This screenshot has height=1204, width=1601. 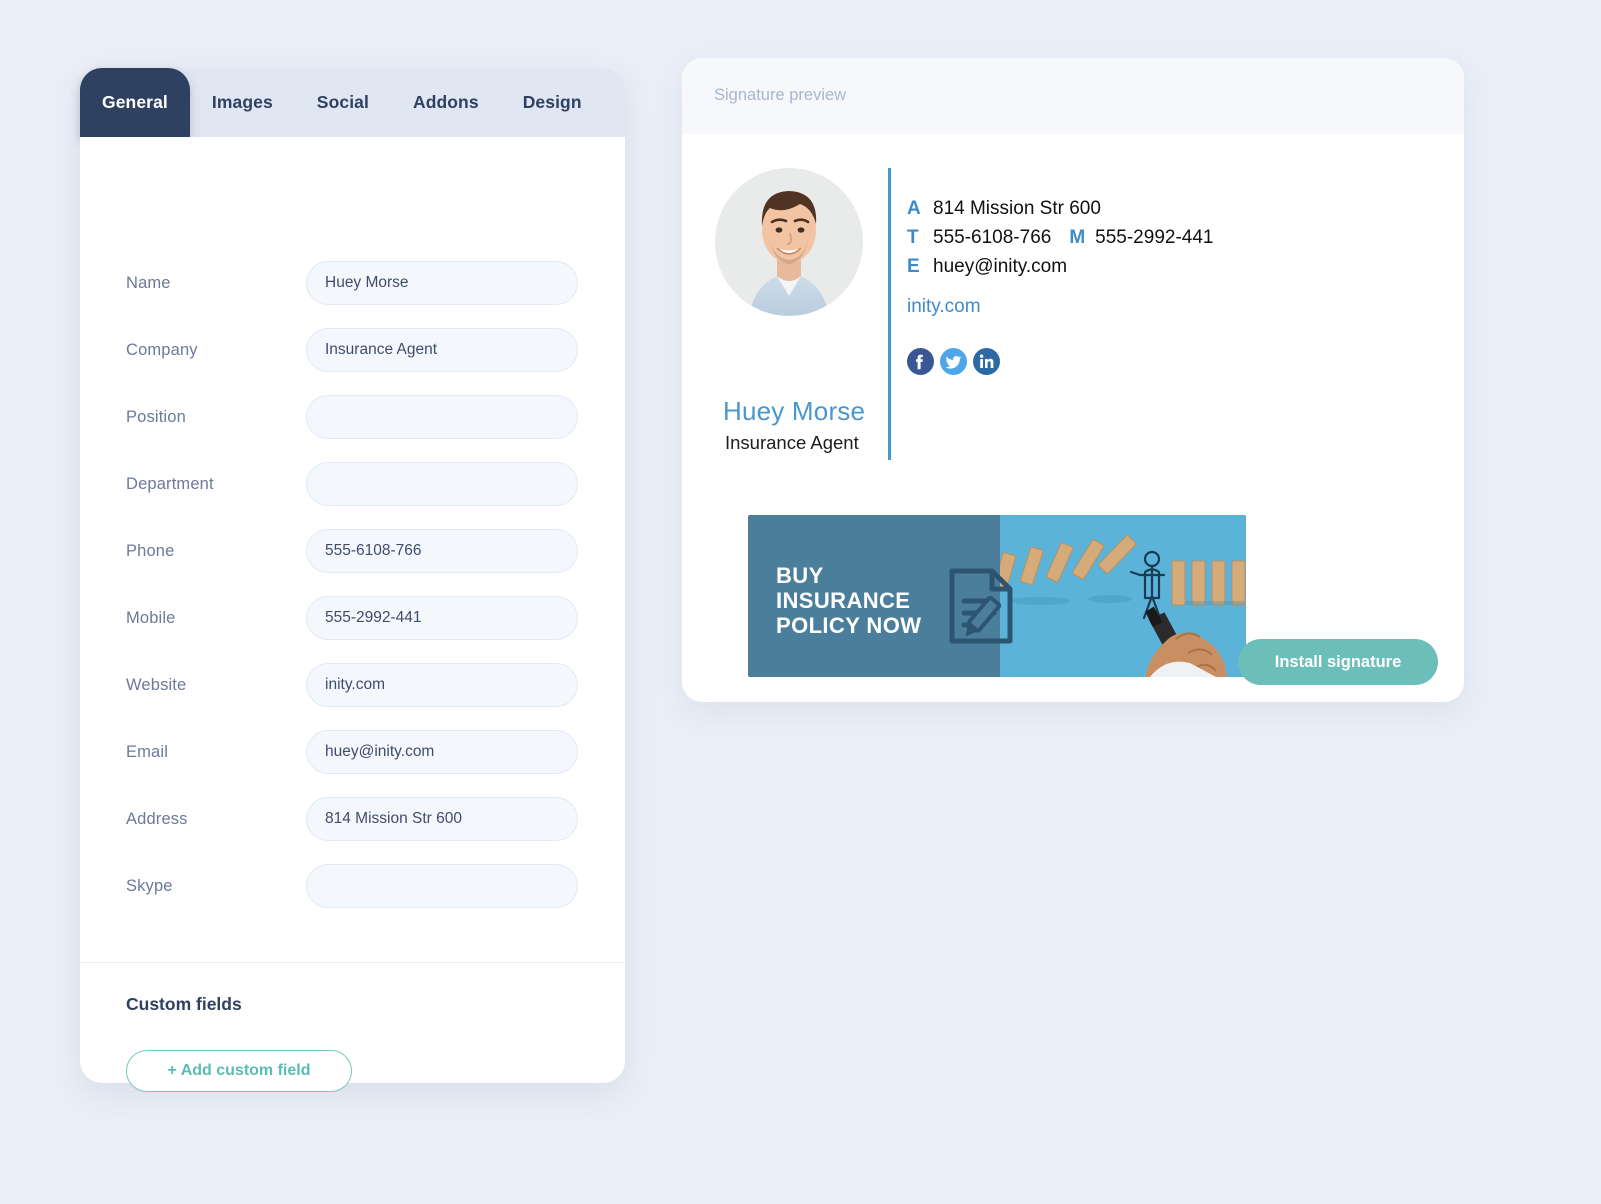 I want to click on avatar, so click(x=789, y=242).